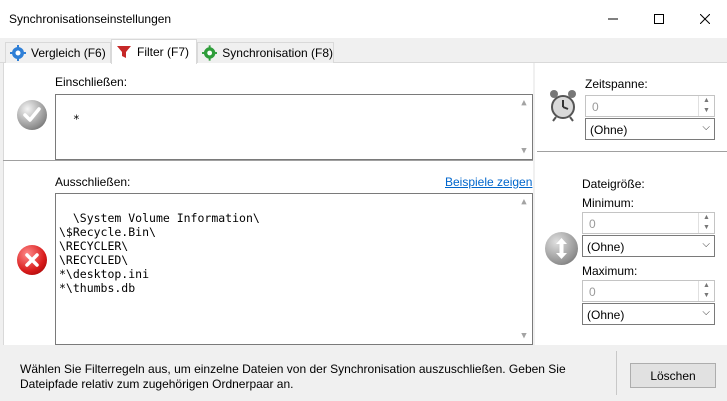  I want to click on tab-label: Vergleich (F6), so click(68, 53).